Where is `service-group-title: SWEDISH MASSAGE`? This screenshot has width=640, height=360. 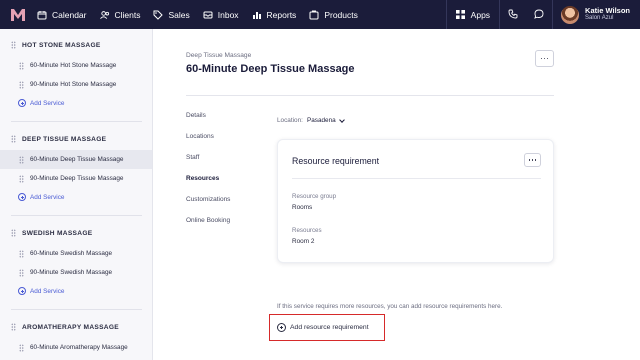
service-group-title: SWEDISH MASSAGE is located at coordinates (76, 233).